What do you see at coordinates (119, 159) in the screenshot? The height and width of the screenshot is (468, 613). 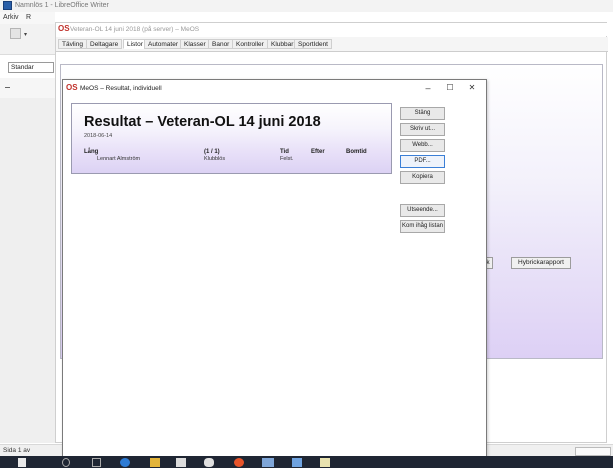 I see `result-runner-name: Lennart Almström` at bounding box center [119, 159].